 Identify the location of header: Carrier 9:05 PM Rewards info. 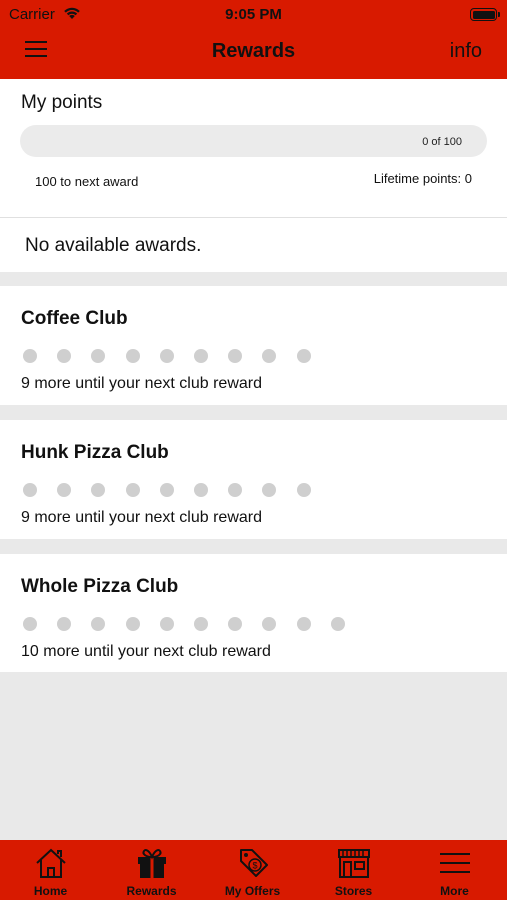
(253, 39).